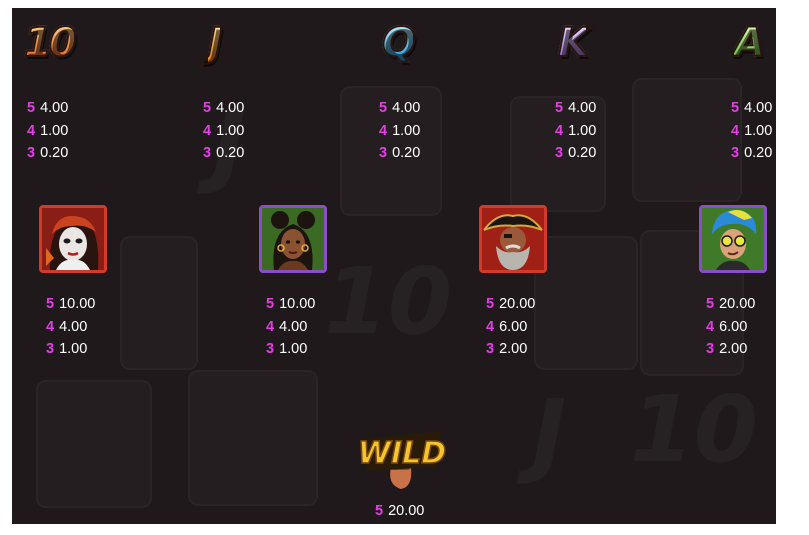 This screenshot has width=809, height=535. I want to click on paytable-a: 5 4.00 4 1.00 3 0.20, so click(751, 131).